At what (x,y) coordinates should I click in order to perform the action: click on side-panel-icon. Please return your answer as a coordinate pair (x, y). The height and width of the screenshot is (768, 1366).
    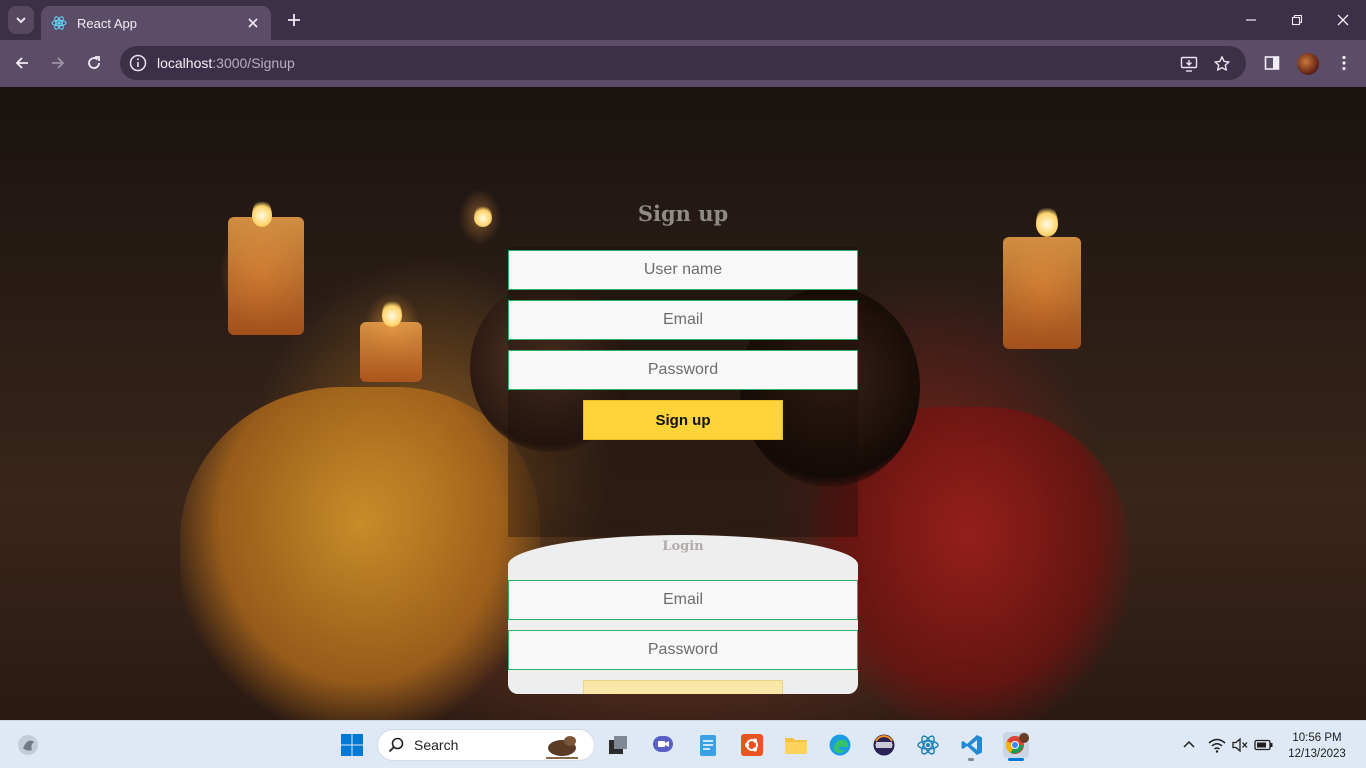
    Looking at the image, I should click on (1272, 63).